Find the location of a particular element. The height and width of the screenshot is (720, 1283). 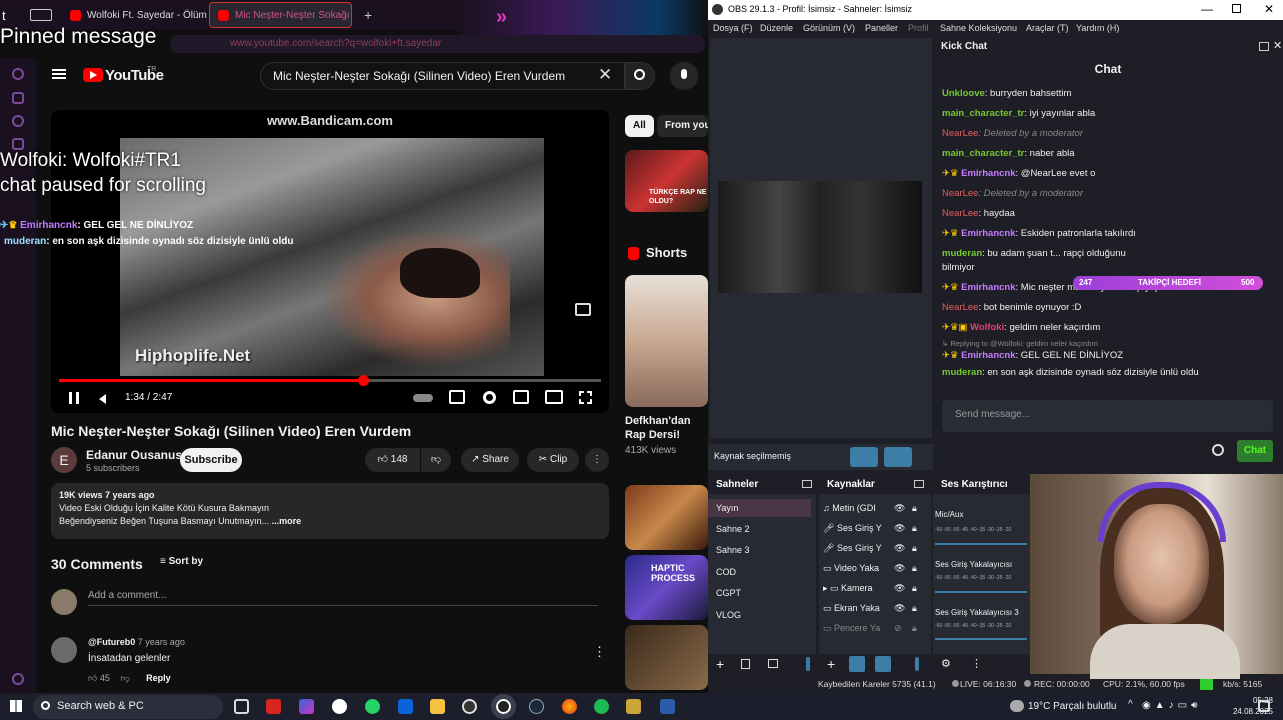

scene-item: CGPT is located at coordinates (759, 593).